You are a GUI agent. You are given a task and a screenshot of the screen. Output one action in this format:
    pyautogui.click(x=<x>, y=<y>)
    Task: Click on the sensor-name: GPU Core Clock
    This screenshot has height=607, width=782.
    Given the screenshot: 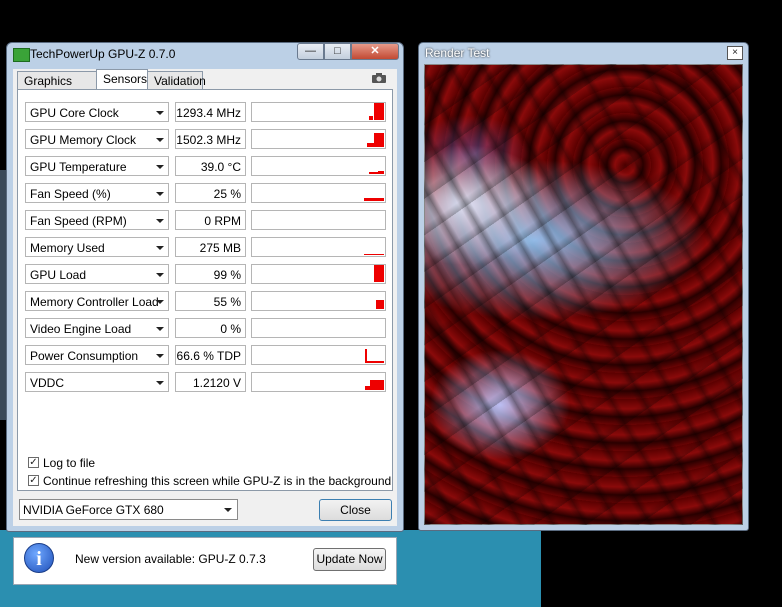 What is the action you would take?
    pyautogui.click(x=74, y=113)
    